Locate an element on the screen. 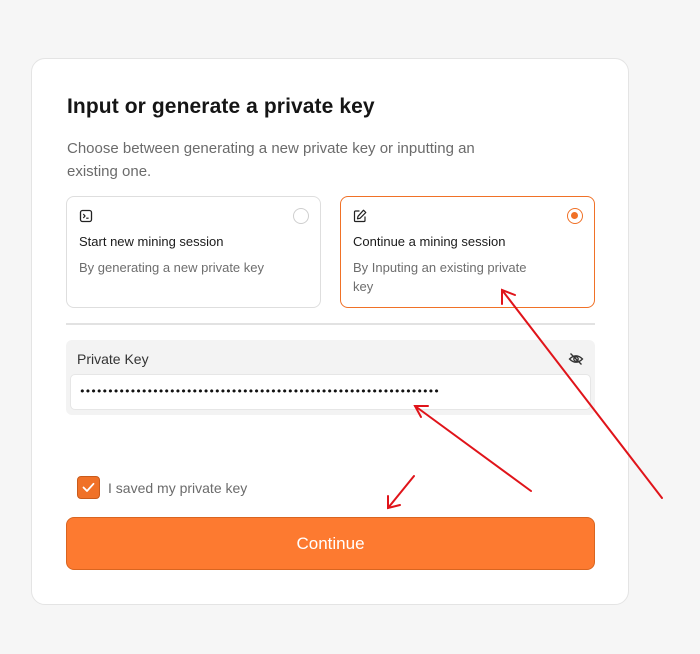 The width and height of the screenshot is (700, 654). option-description: By Inputing an existing private key is located at coordinates (440, 277).